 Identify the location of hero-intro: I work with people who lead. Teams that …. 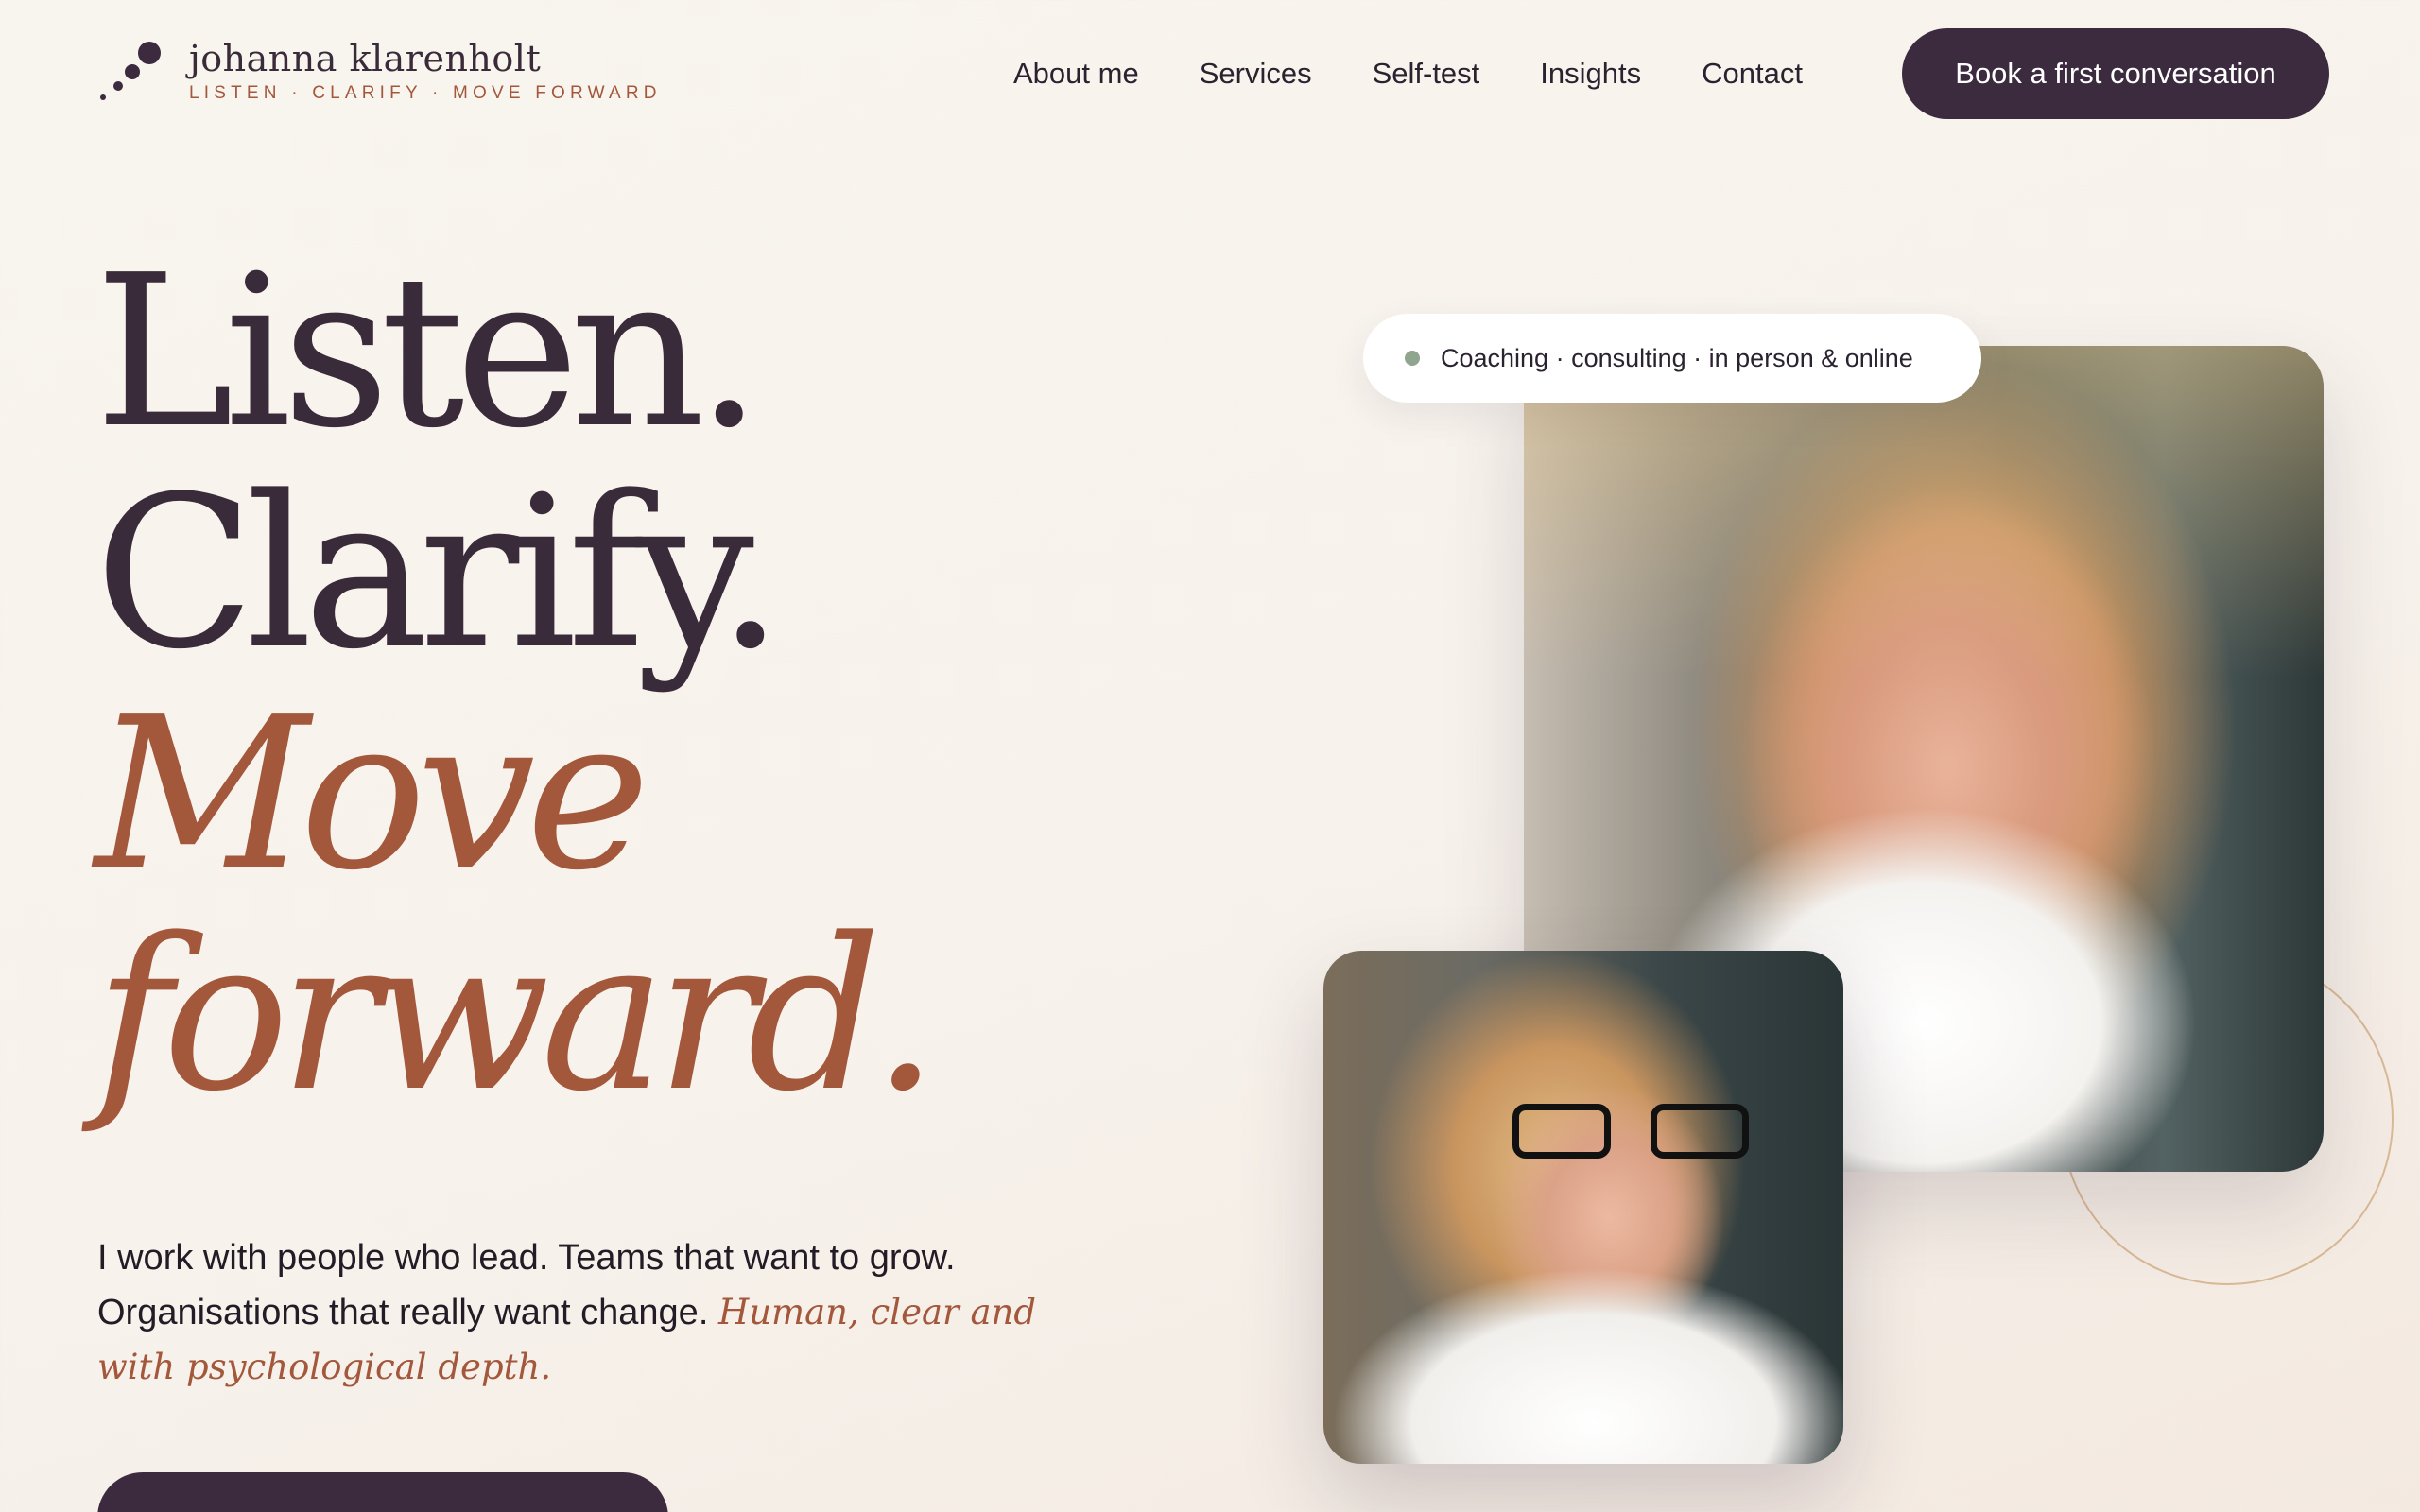
(589, 1312).